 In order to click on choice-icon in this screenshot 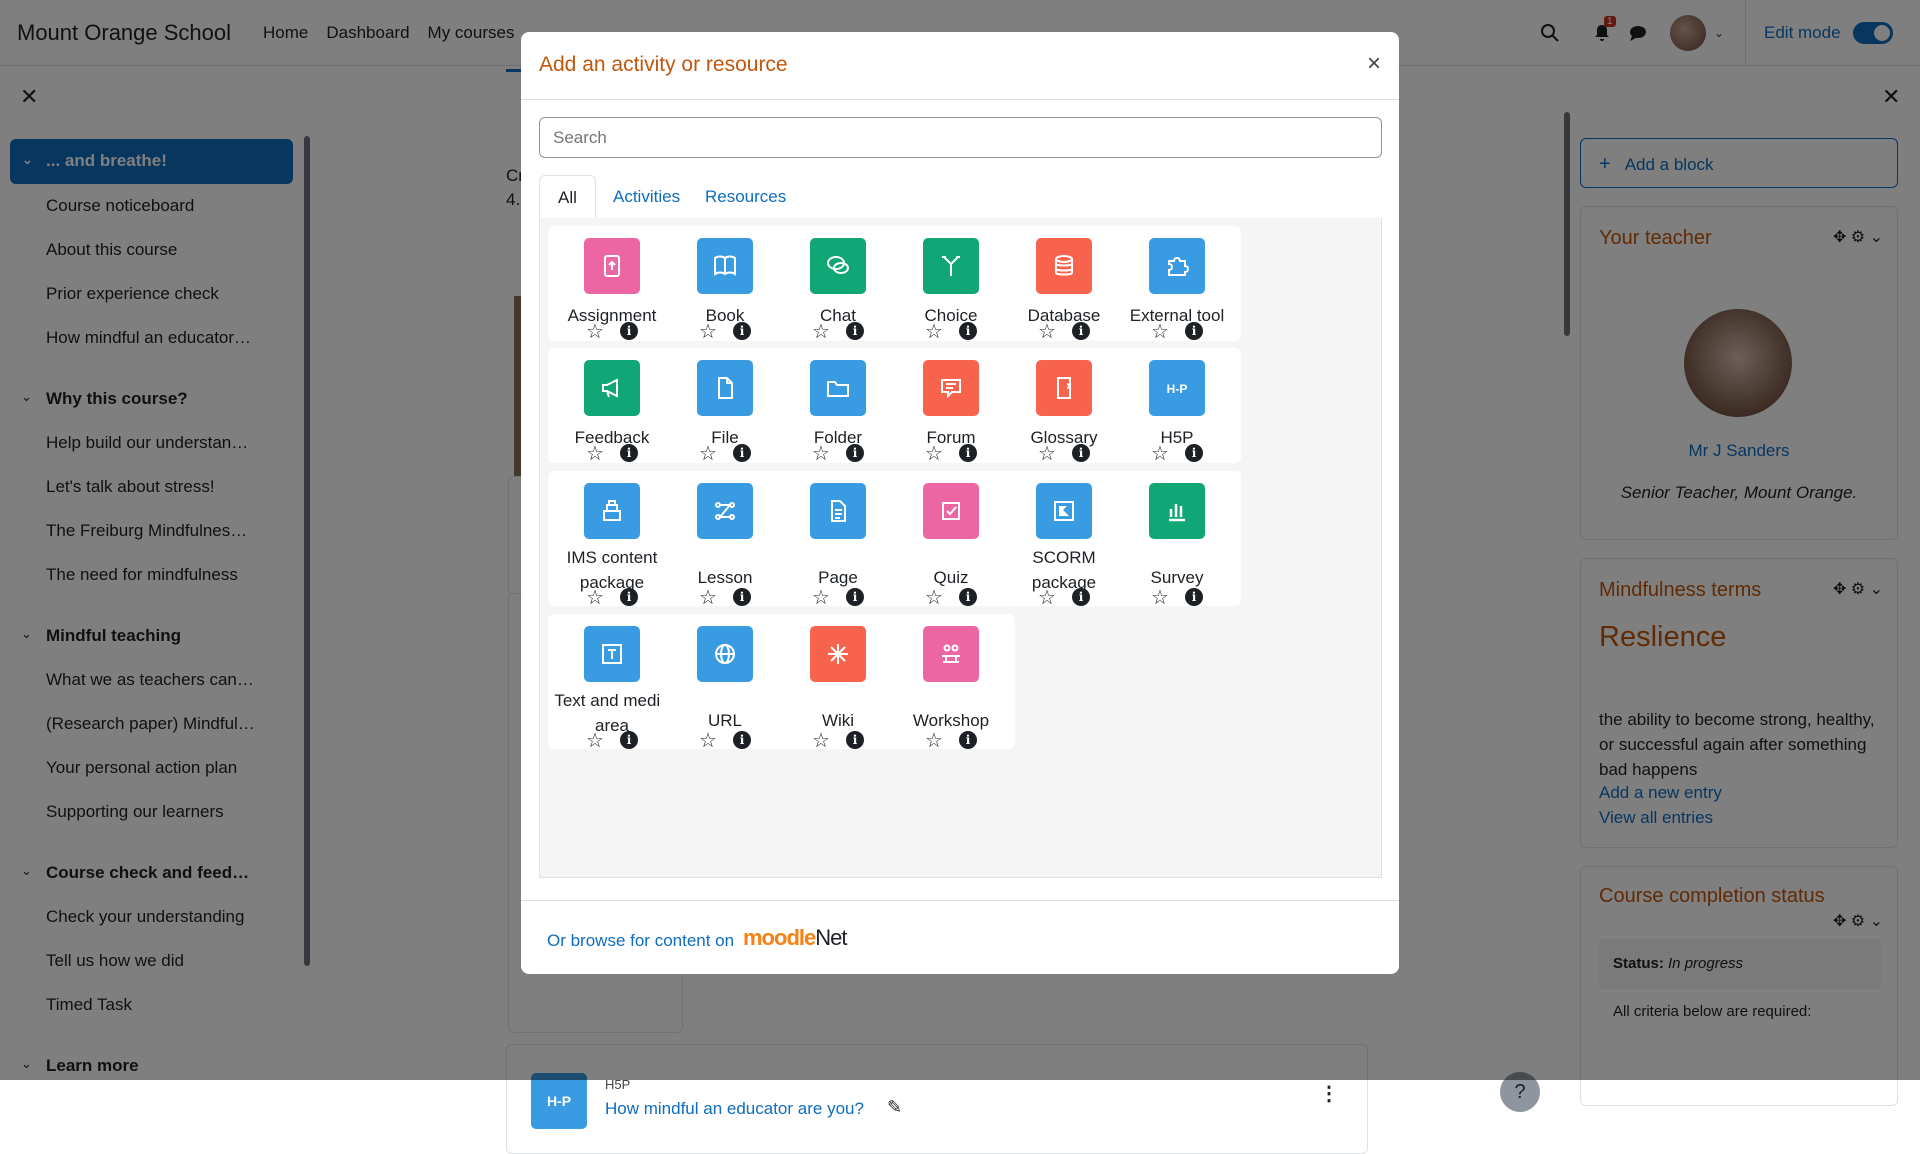, I will do `click(951, 266)`.